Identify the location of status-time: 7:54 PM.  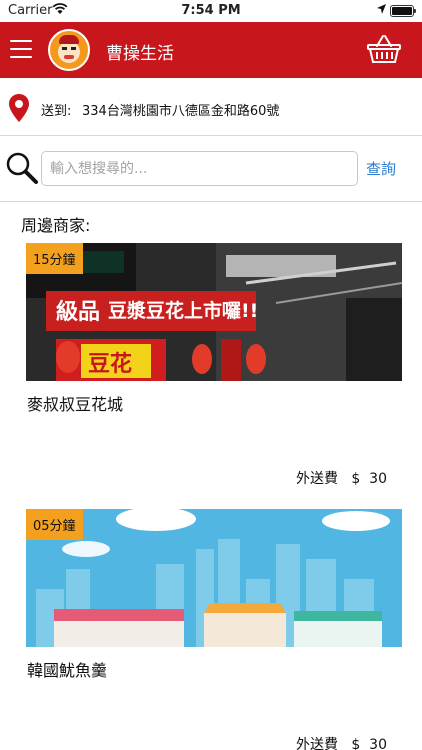
(211, 10).